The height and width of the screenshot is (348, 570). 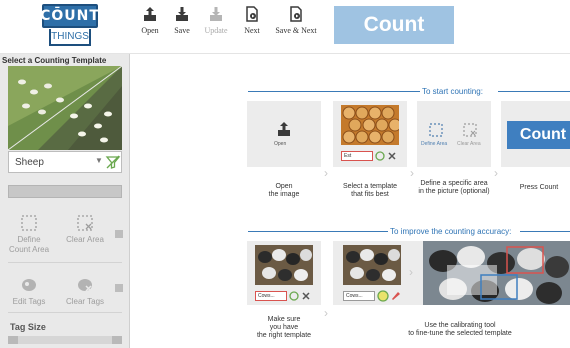 I want to click on tag-size-slider, so click(x=65, y=340).